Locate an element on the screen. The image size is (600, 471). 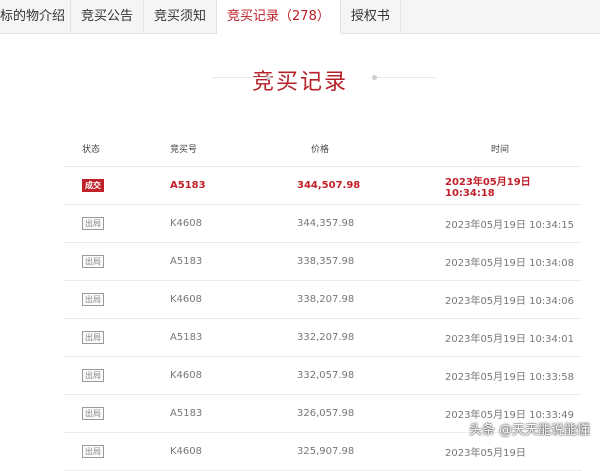
table-header-row: 状态 竞买号 价格 时间 is located at coordinates (323, 148).